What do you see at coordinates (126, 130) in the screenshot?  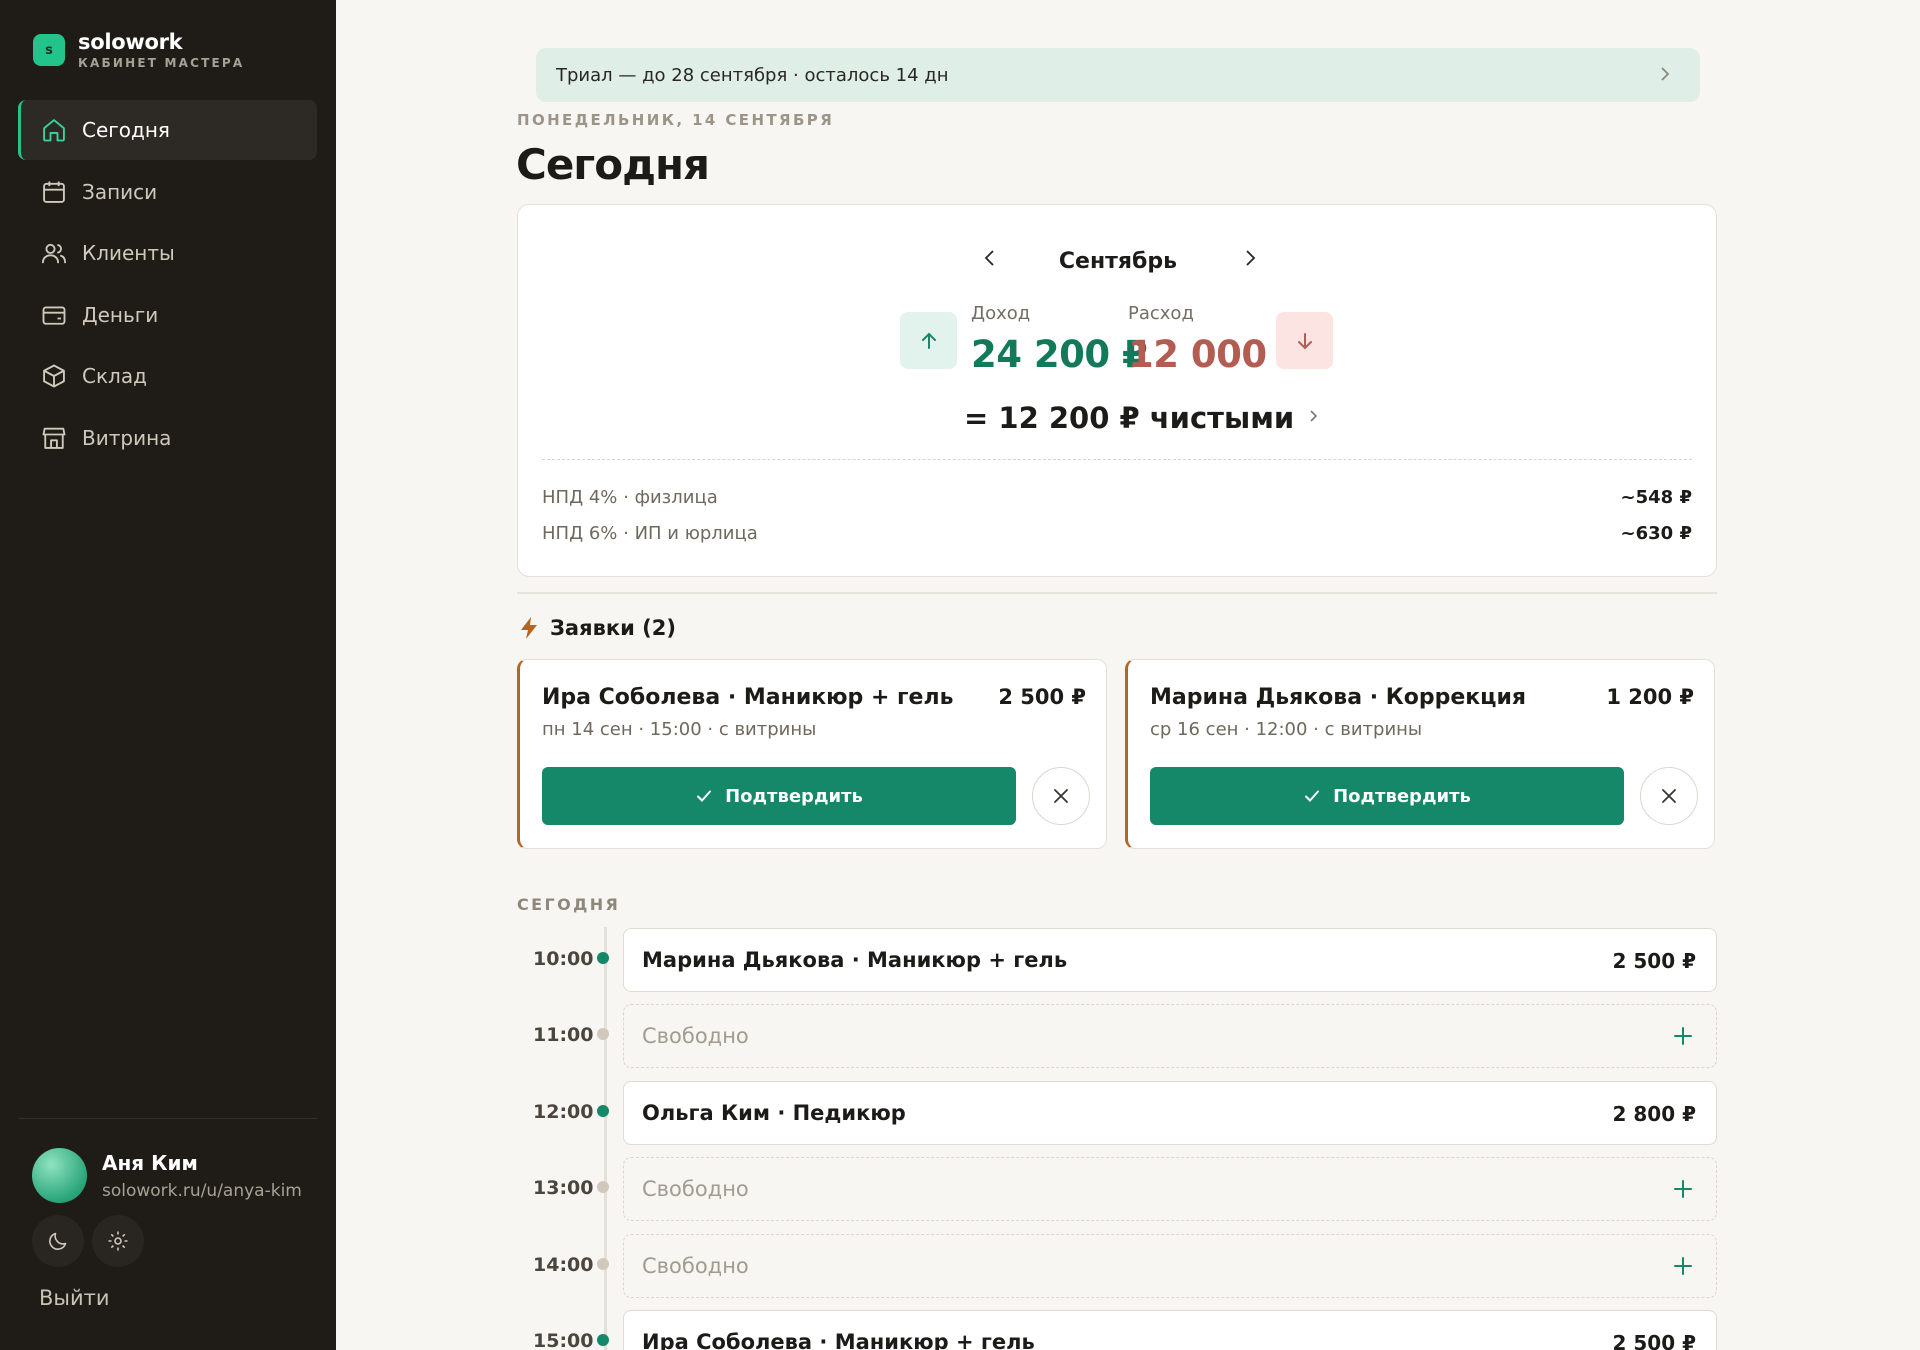 I see `sidebar-item-label: Сегодня` at bounding box center [126, 130].